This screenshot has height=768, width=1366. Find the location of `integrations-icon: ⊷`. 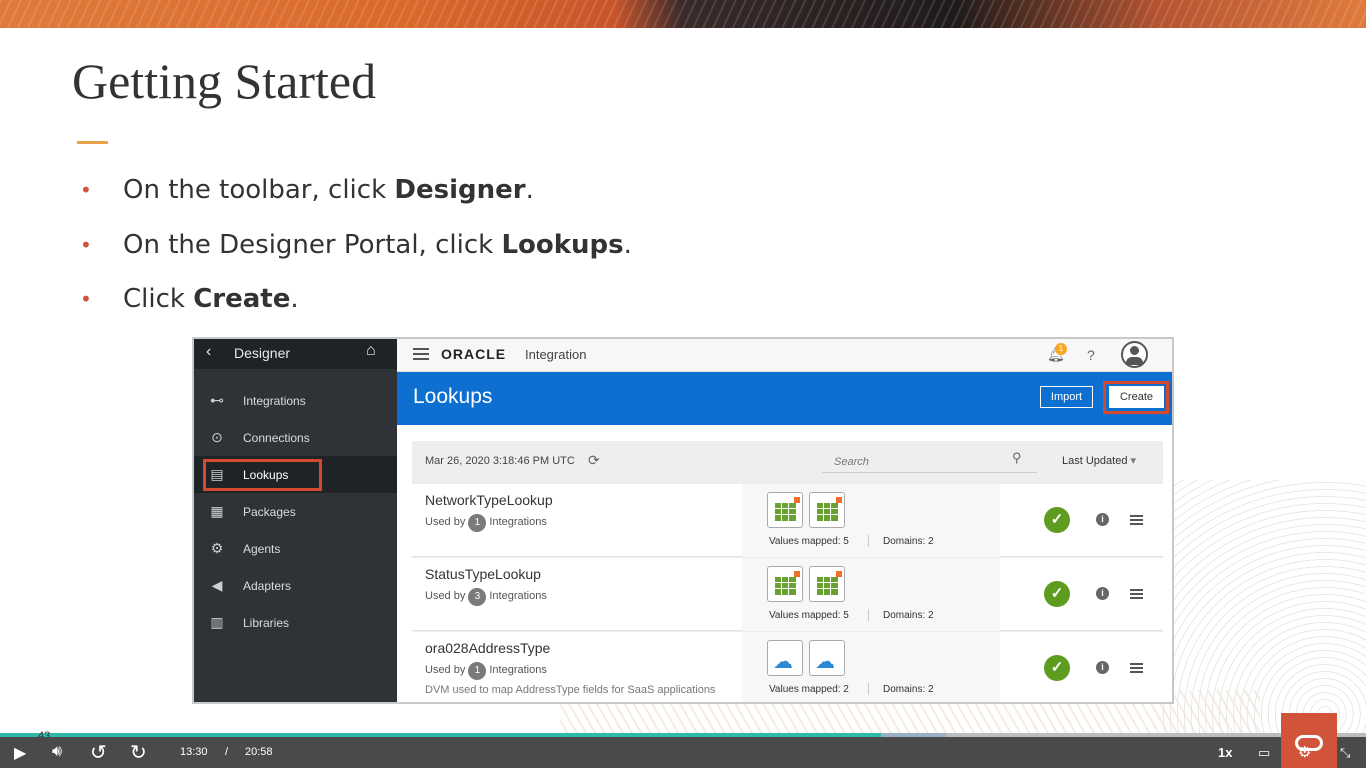

integrations-icon: ⊷ is located at coordinates (217, 400).